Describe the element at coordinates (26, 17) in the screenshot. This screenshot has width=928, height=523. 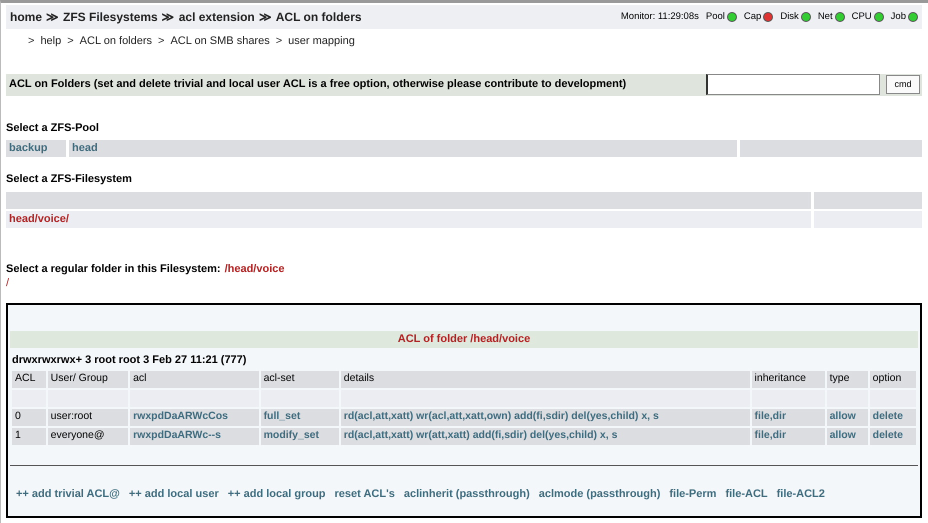
I see `breadcrumb-link: home` at that location.